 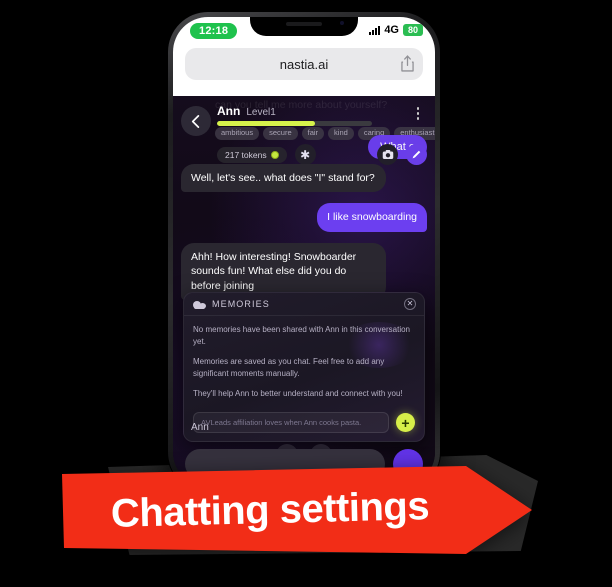 I want to click on memories-header: MEMORIES ✕, so click(x=304, y=304).